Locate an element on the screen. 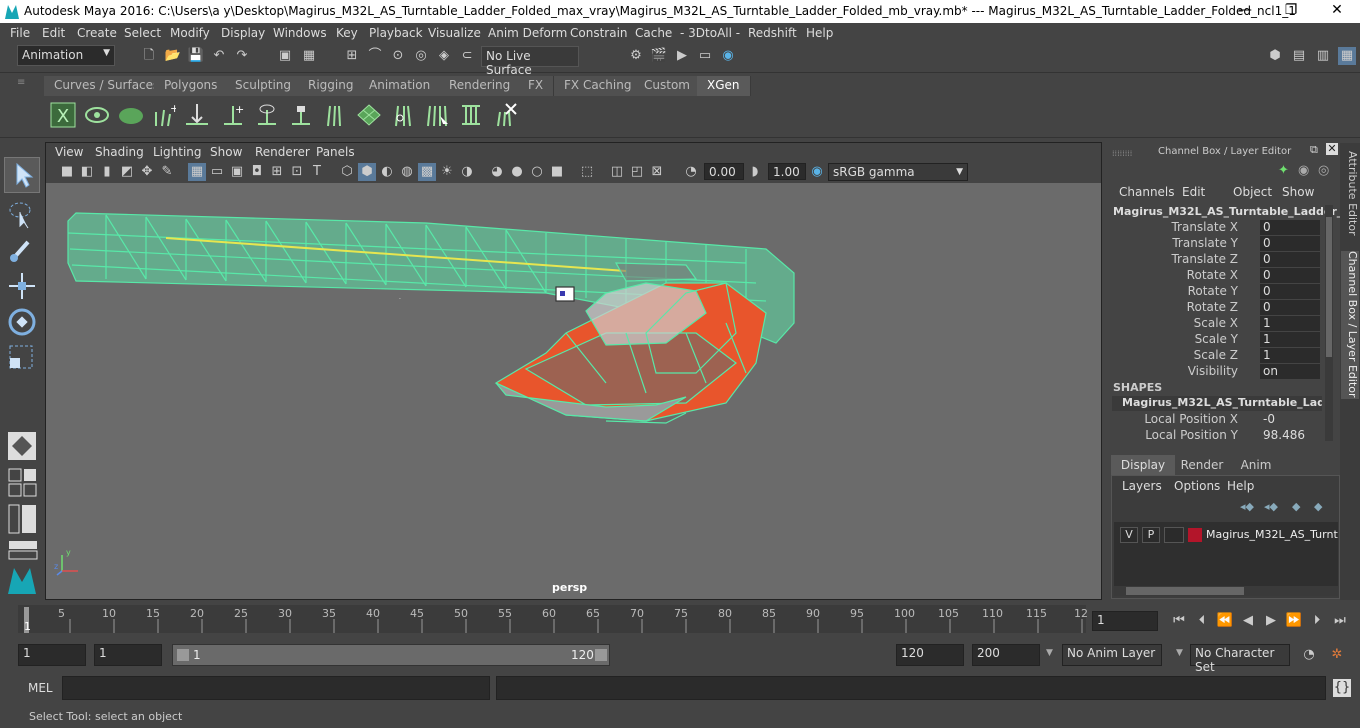 The image size is (1360, 728). menu-edit: Edit is located at coordinates (53, 33).